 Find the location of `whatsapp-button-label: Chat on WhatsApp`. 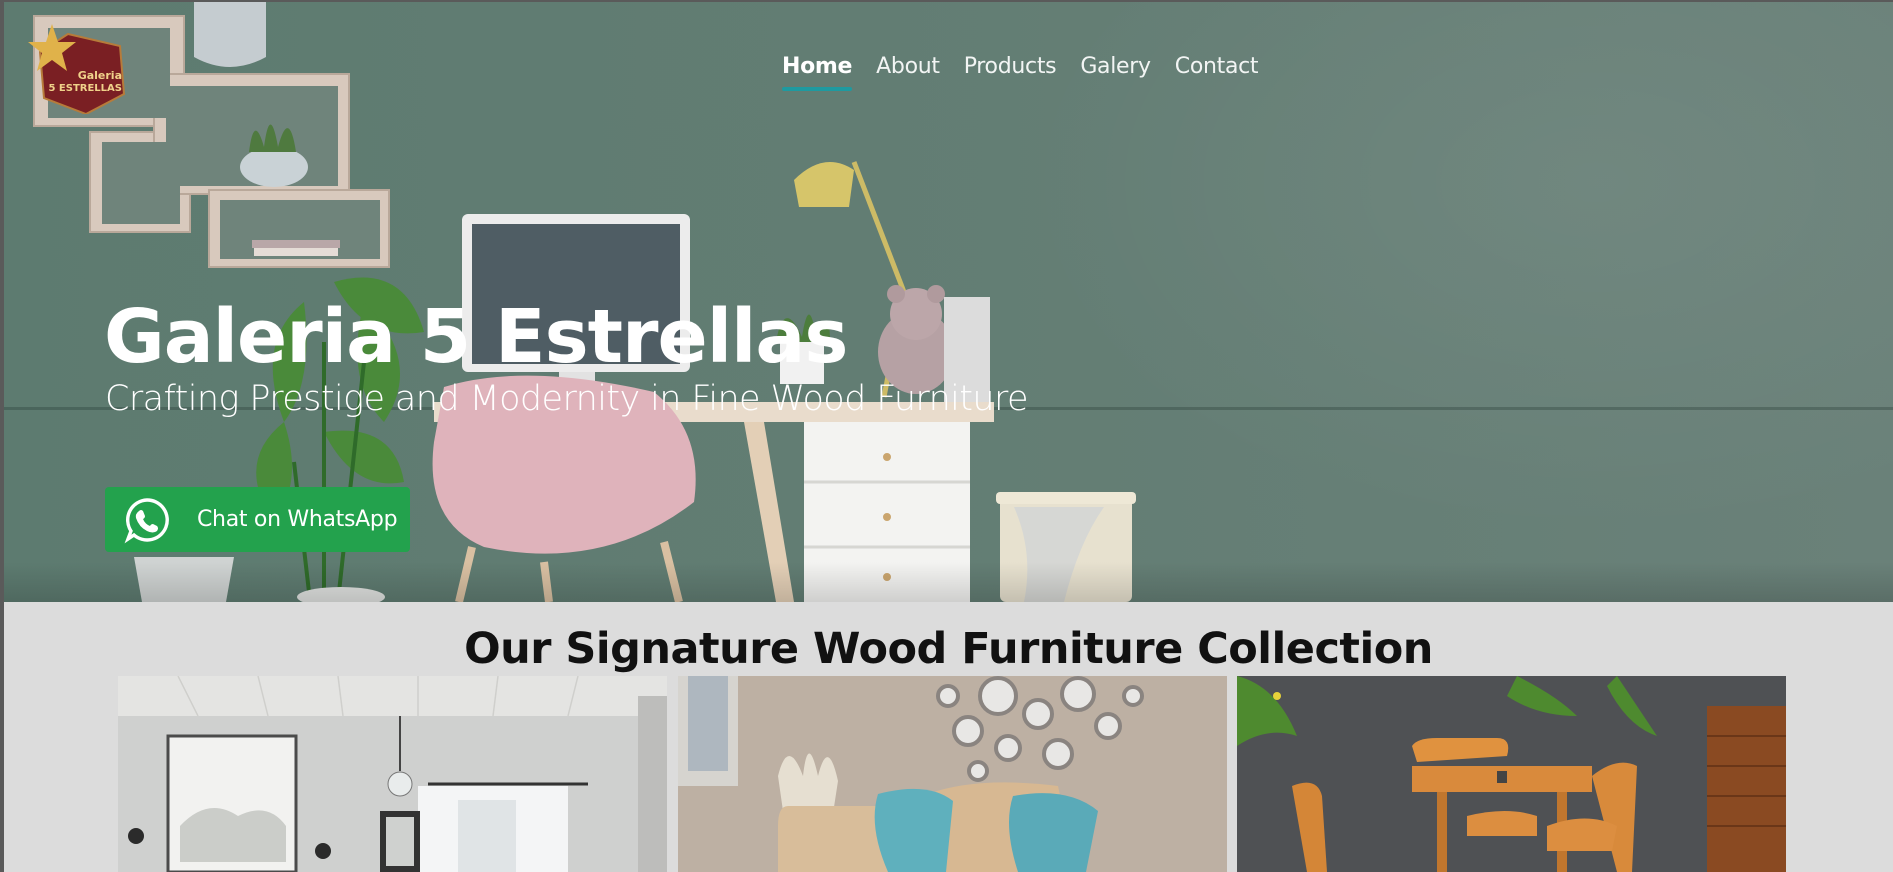

whatsapp-button-label: Chat on WhatsApp is located at coordinates (297, 519).